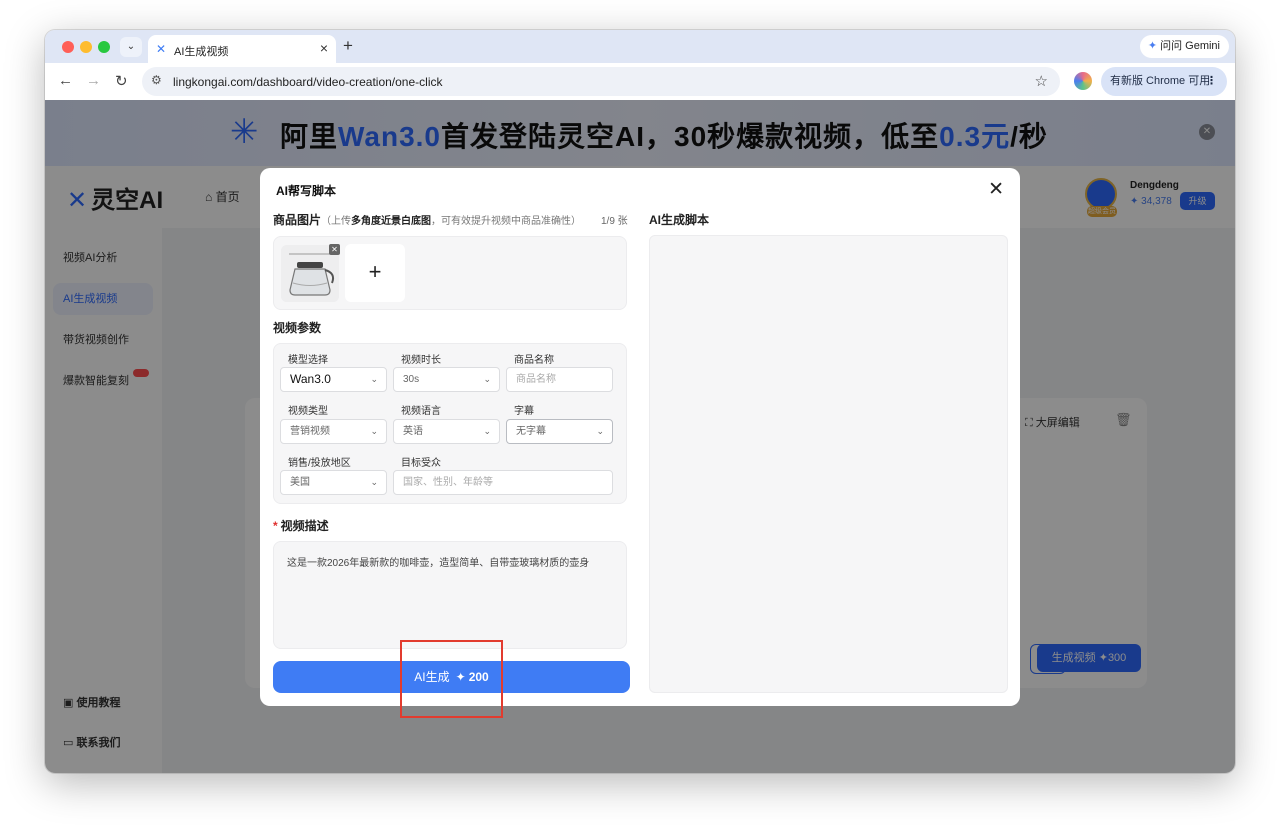  I want to click on audience-label: 目标受众, so click(421, 463).